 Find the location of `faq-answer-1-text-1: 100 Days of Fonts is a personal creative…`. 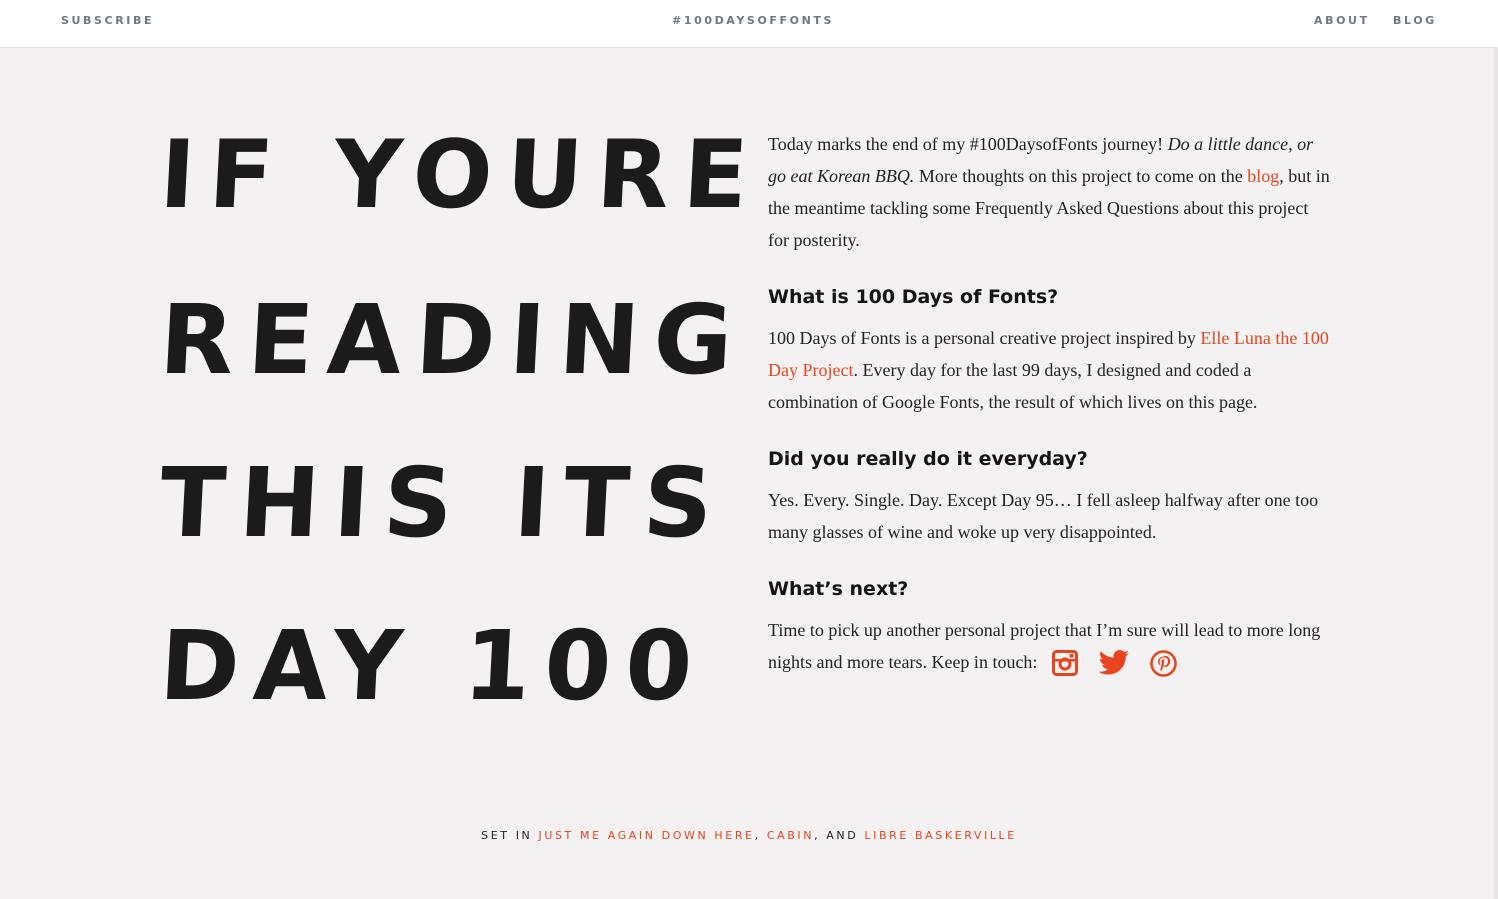

faq-answer-1-text-1: 100 Days of Fonts is a personal creative… is located at coordinates (984, 338).